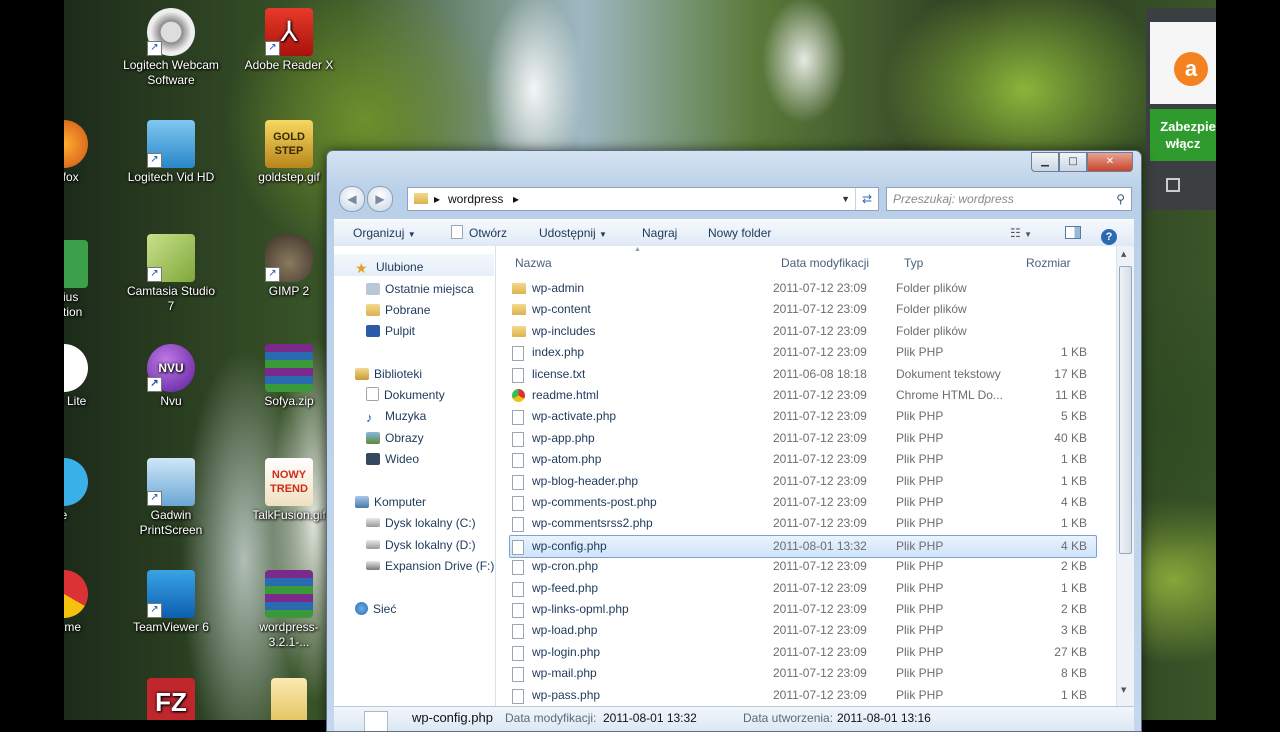 This screenshot has height=732, width=1280. Describe the element at coordinates (803, 630) in the screenshot. I see `file-row: wp-load.php 2011-07-12 23:09 Plik PHP 3 KB` at that location.